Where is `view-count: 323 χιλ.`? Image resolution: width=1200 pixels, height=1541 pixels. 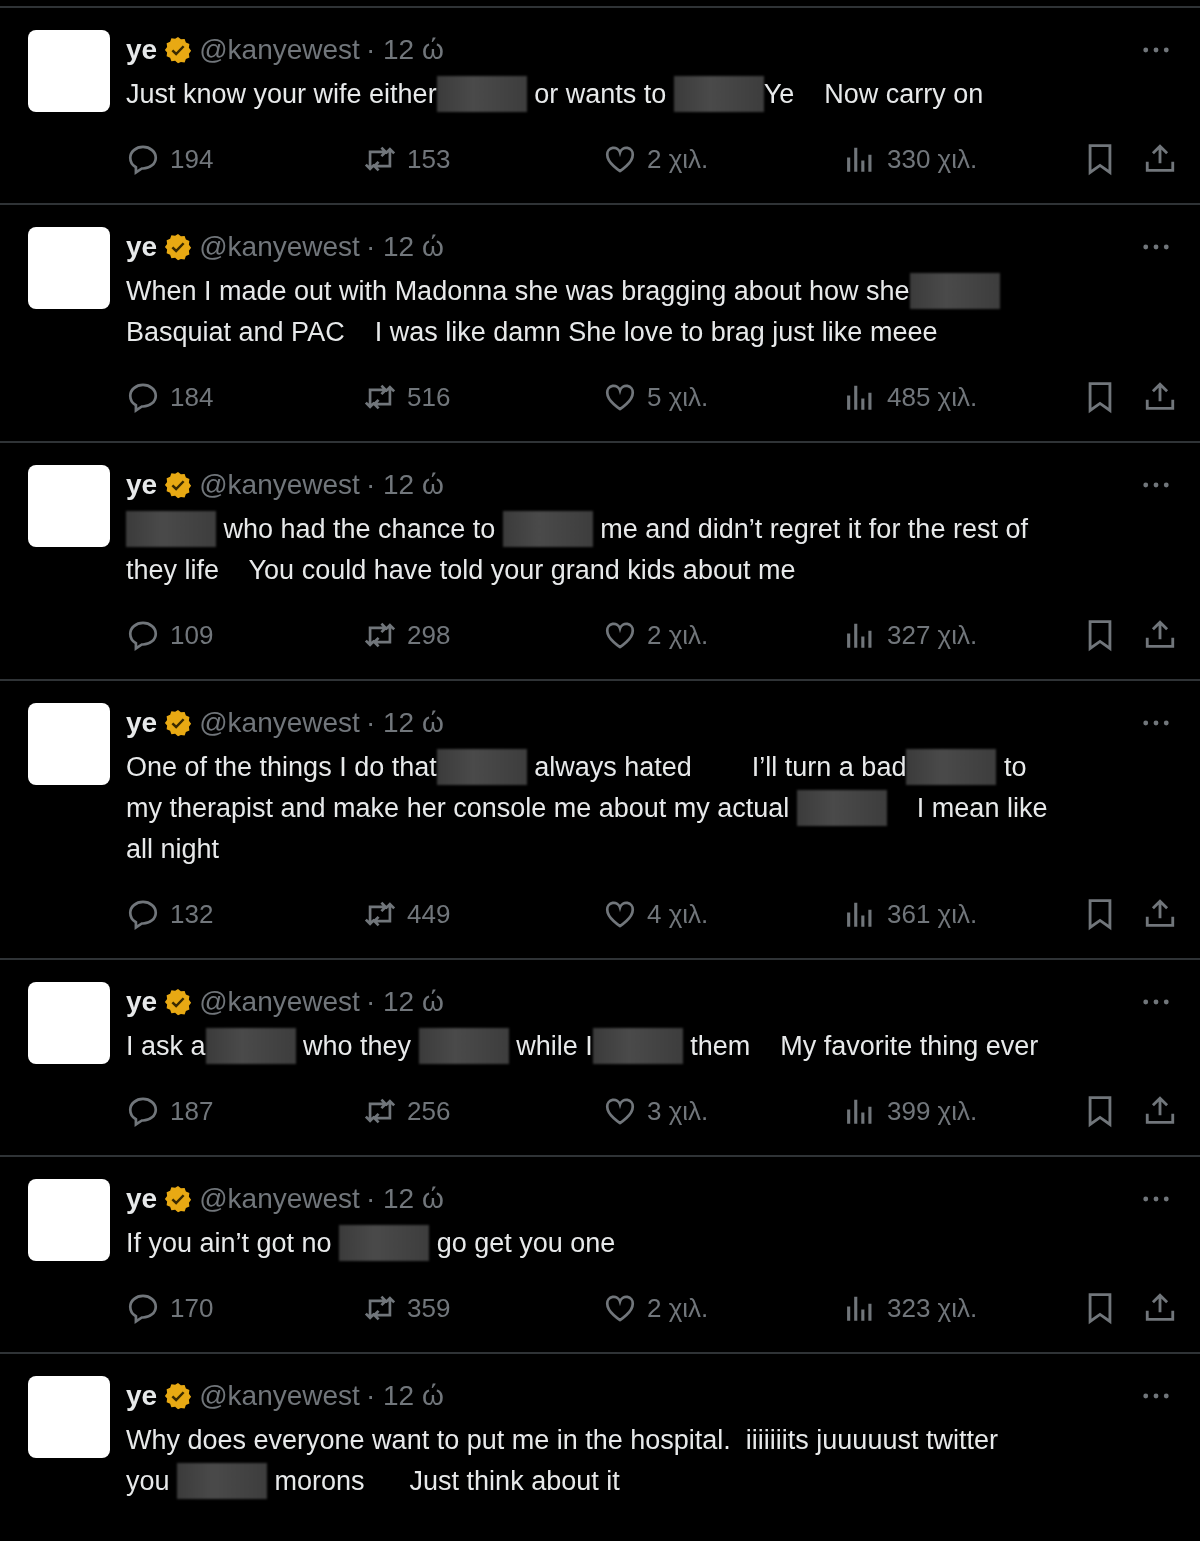
view-count: 323 χιλ. is located at coordinates (932, 1308).